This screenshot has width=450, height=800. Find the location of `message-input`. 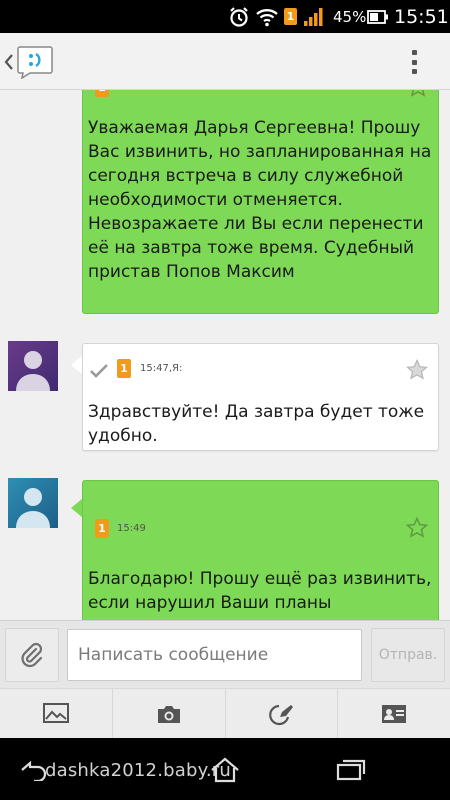

message-input is located at coordinates (214, 655).